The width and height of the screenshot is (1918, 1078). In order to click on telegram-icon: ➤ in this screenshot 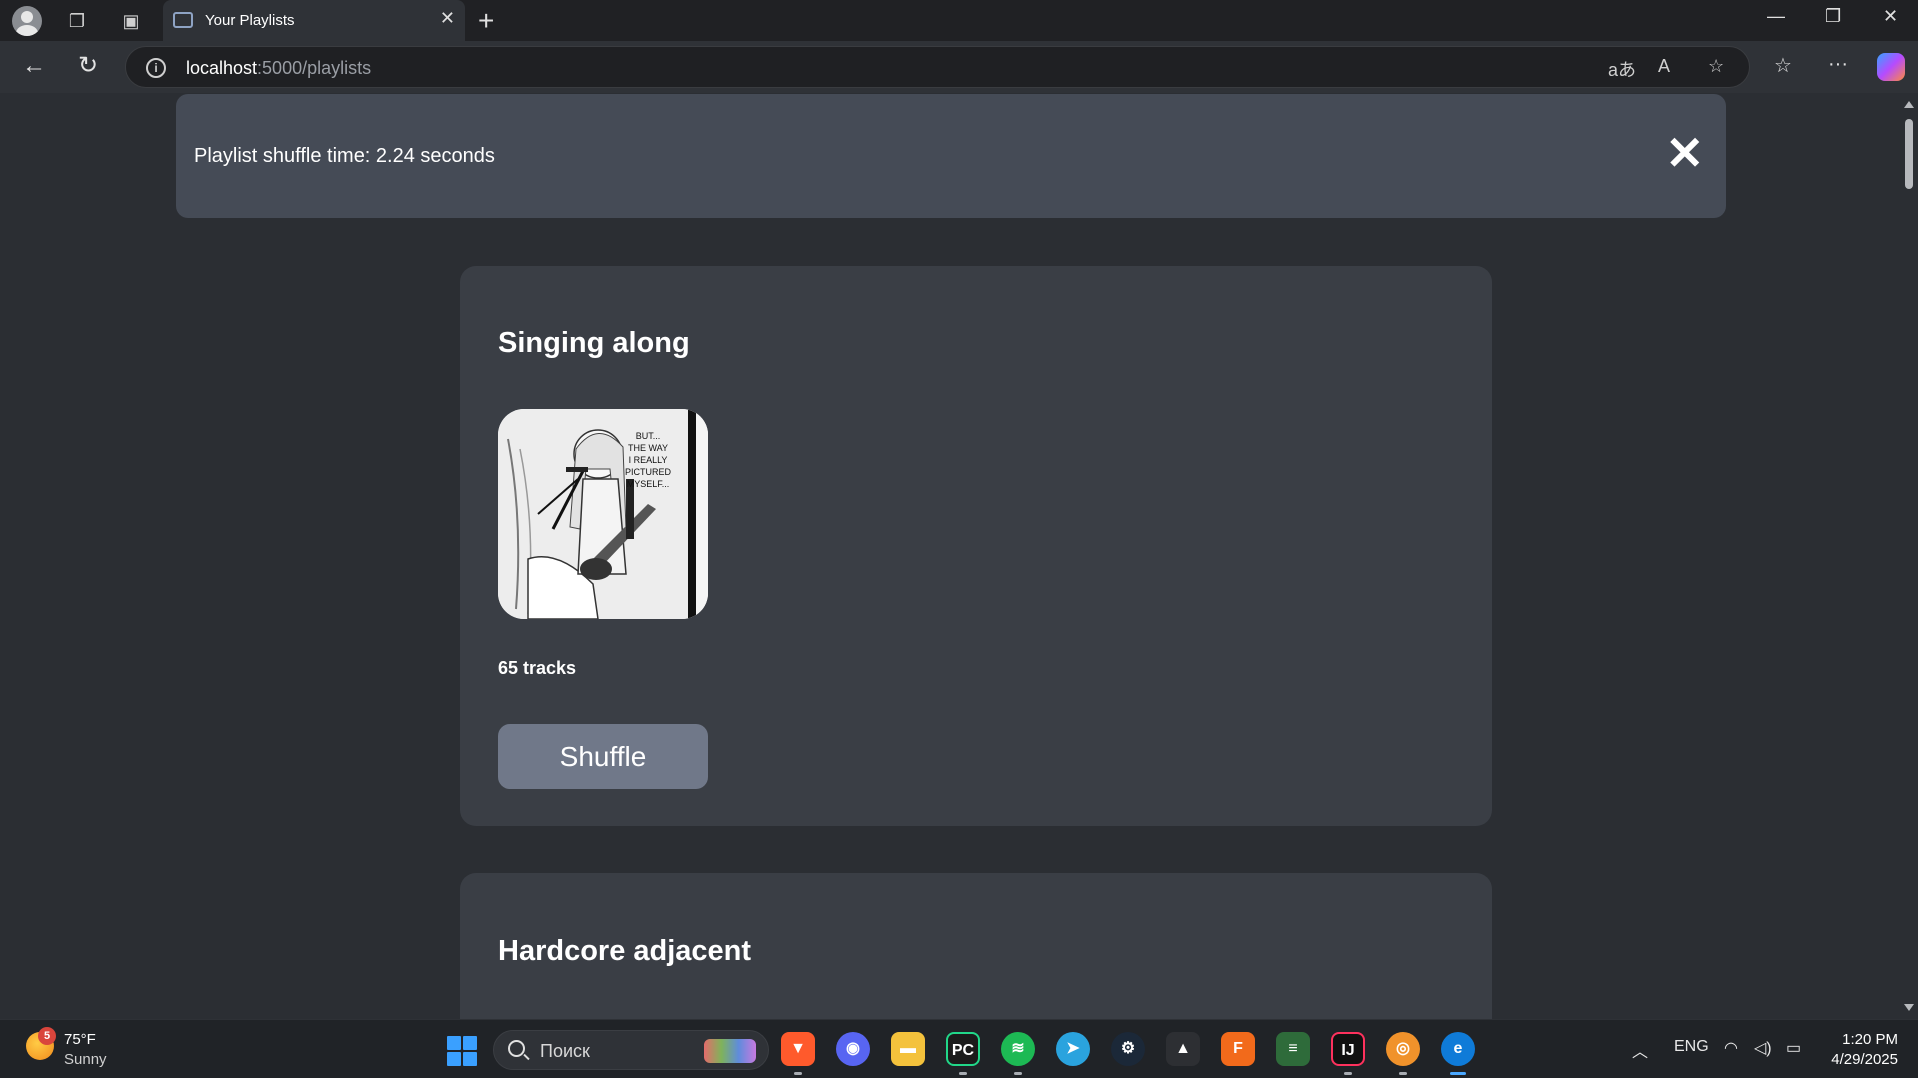, I will do `click(1073, 1049)`.